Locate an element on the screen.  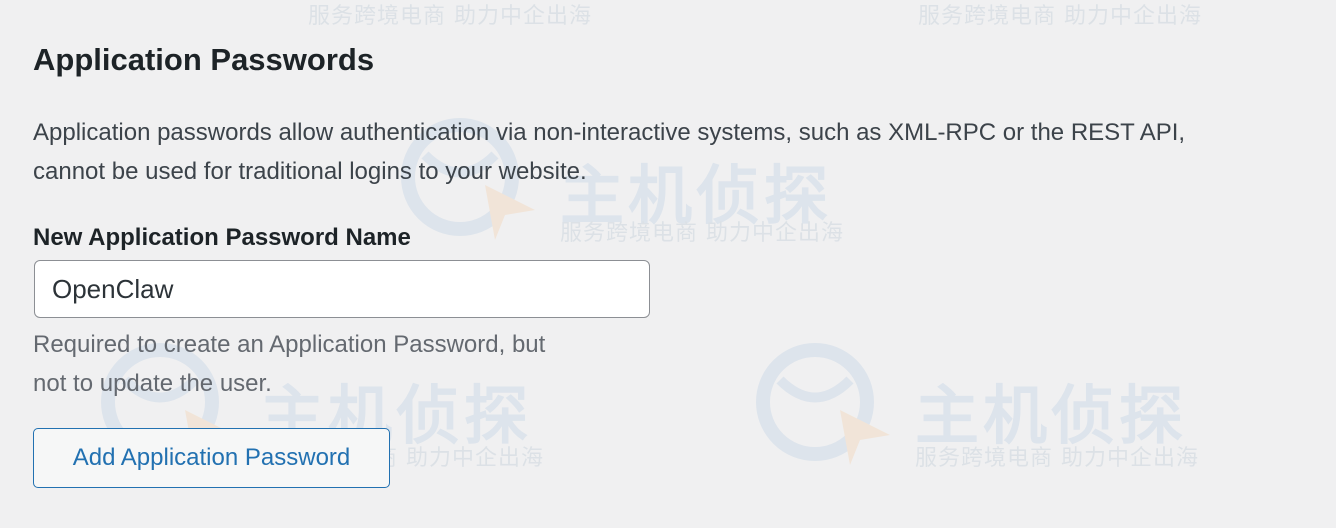
app-password-name-label: New Application Password Name is located at coordinates (222, 237).